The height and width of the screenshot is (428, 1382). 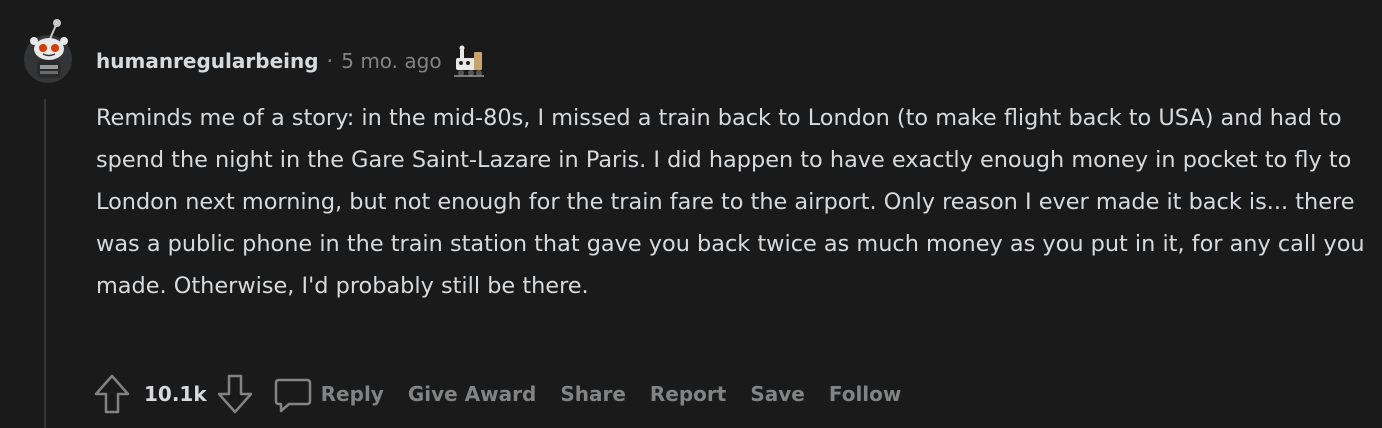 What do you see at coordinates (391, 61) in the screenshot?
I see `timestamp-link: 5 mo. ago` at bounding box center [391, 61].